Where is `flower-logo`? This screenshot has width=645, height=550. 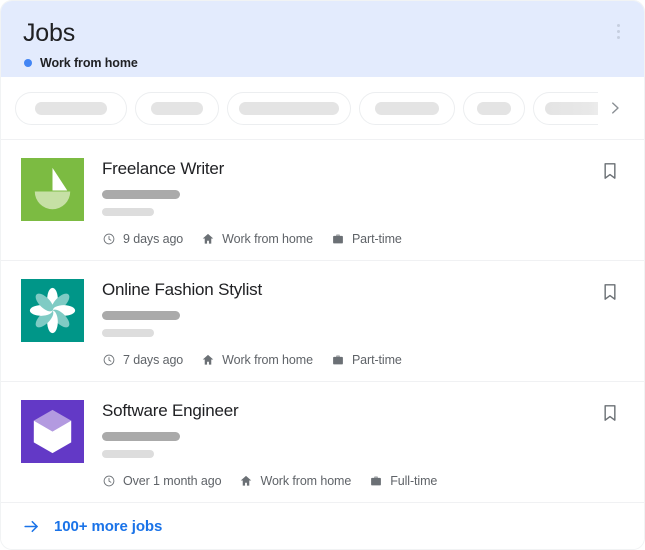 flower-logo is located at coordinates (52, 310).